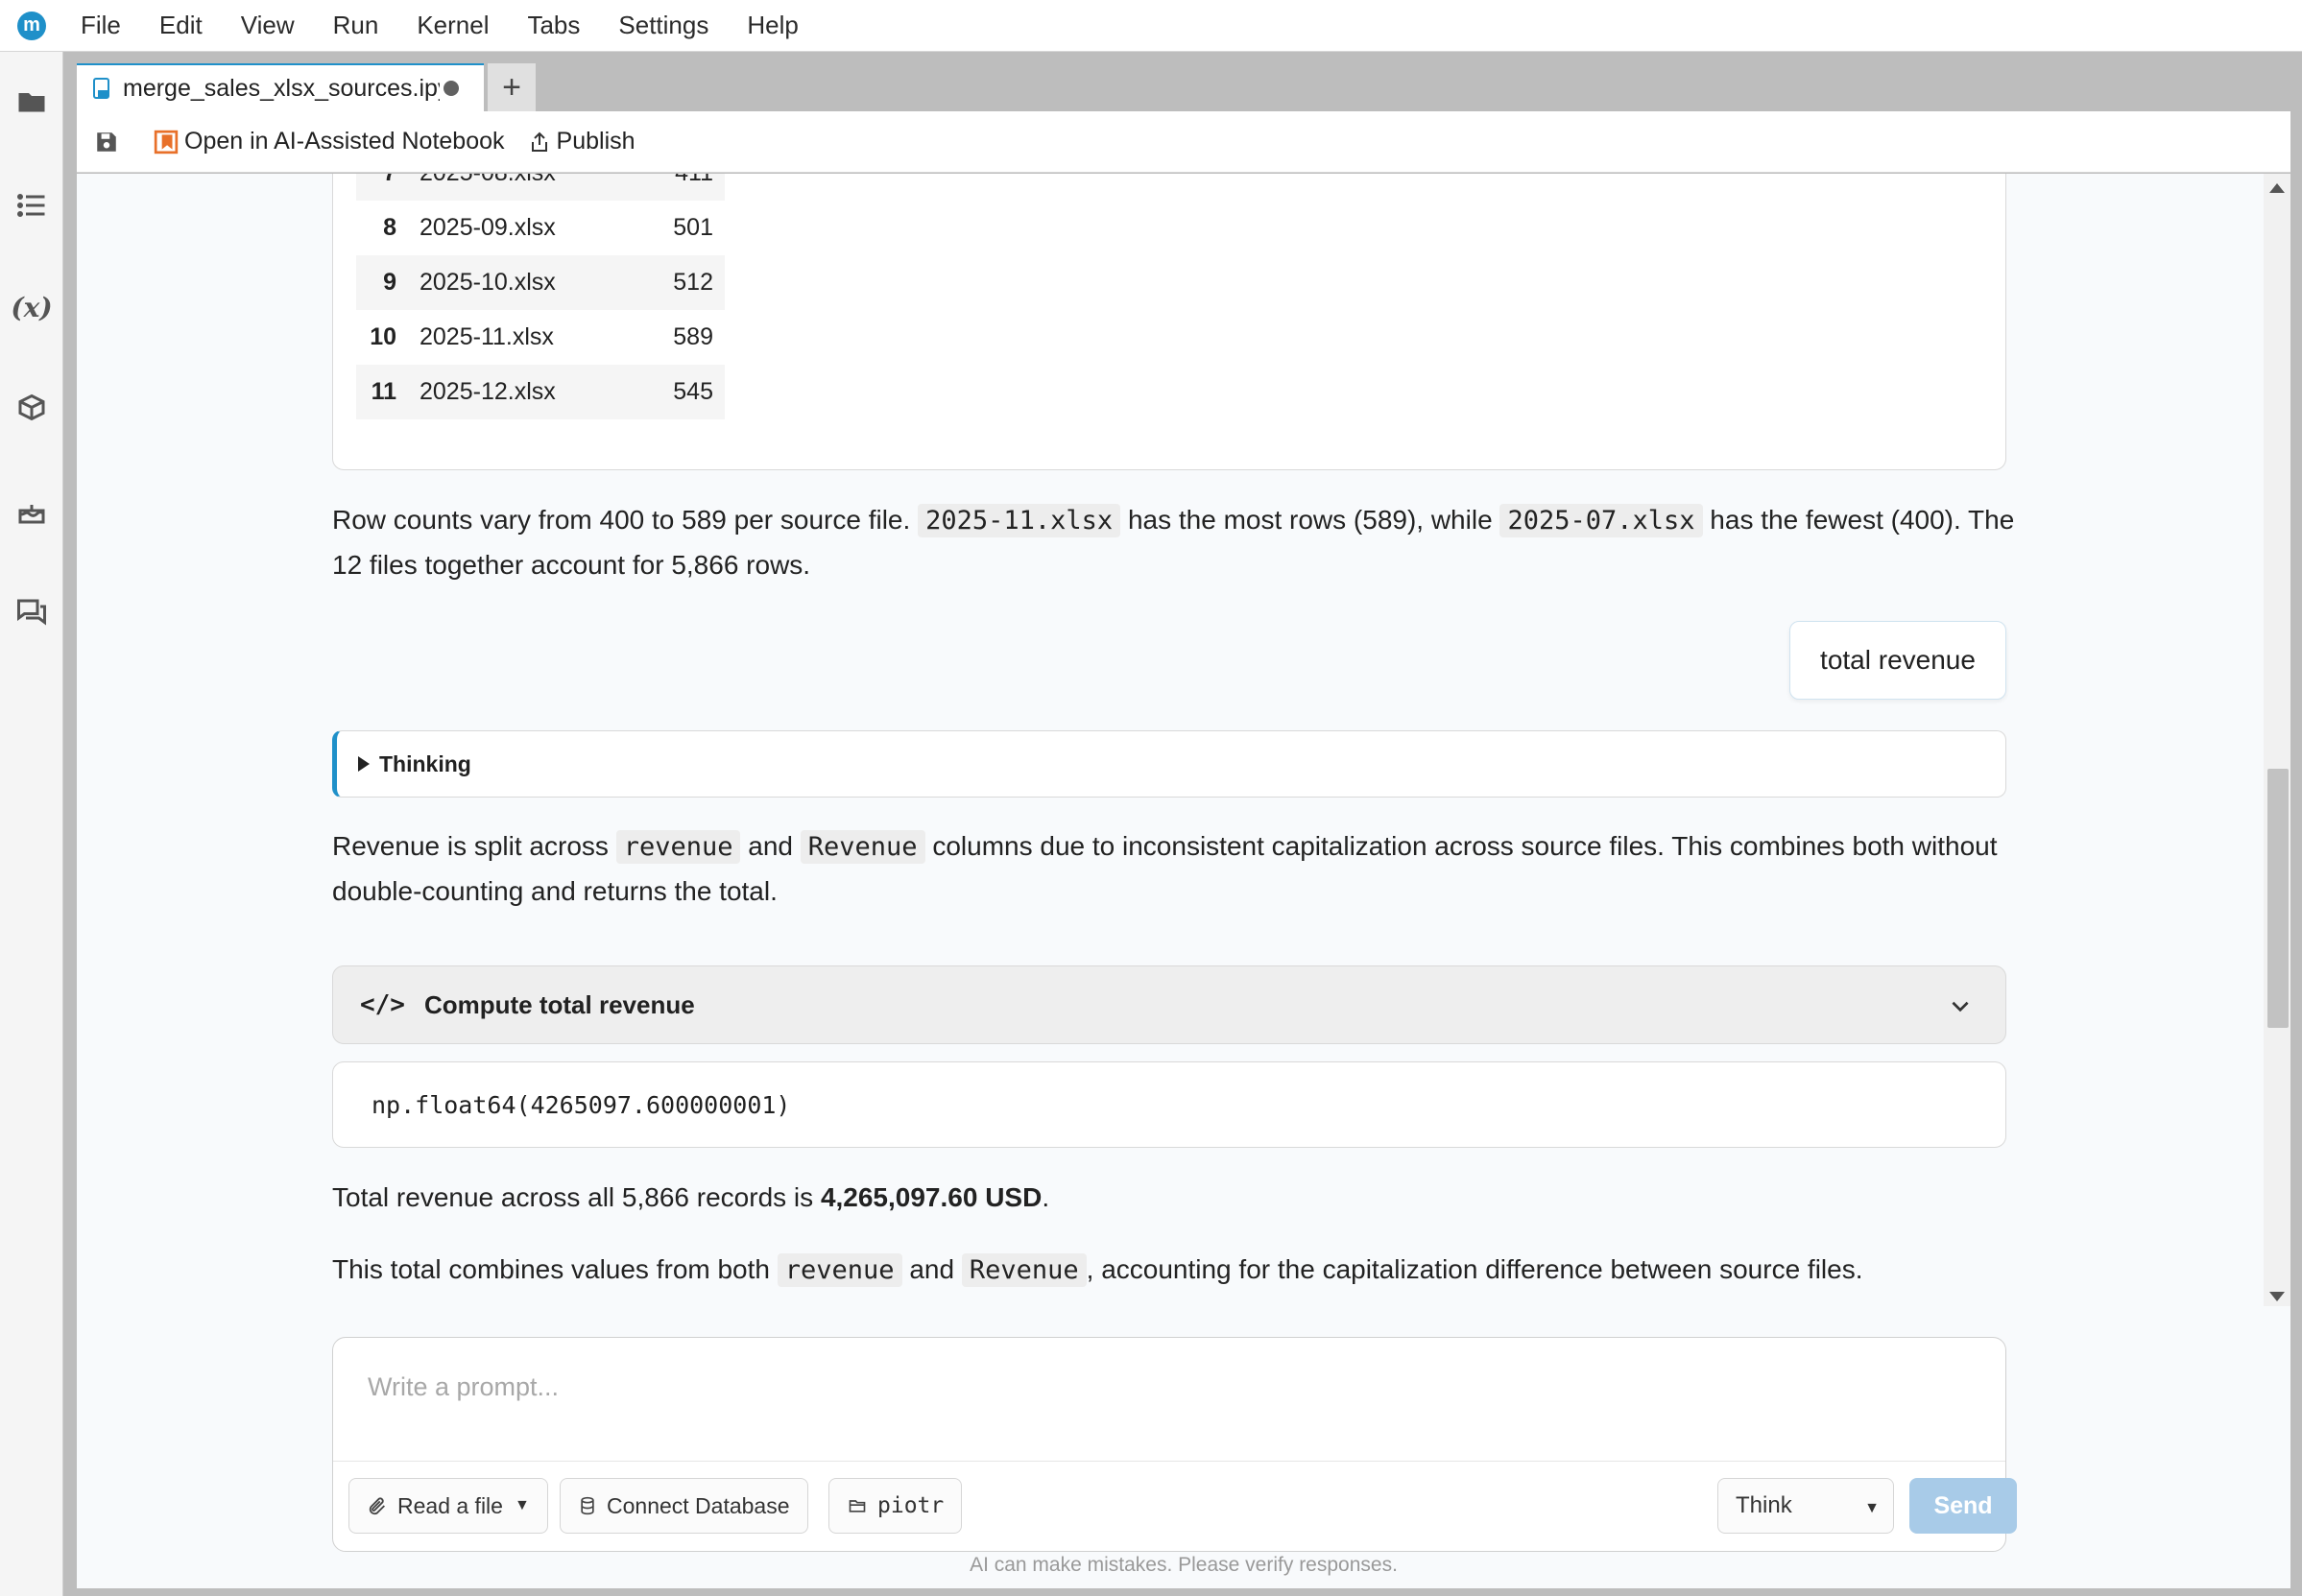  Describe the element at coordinates (31, 25) in the screenshot. I see `app-logo: m` at that location.